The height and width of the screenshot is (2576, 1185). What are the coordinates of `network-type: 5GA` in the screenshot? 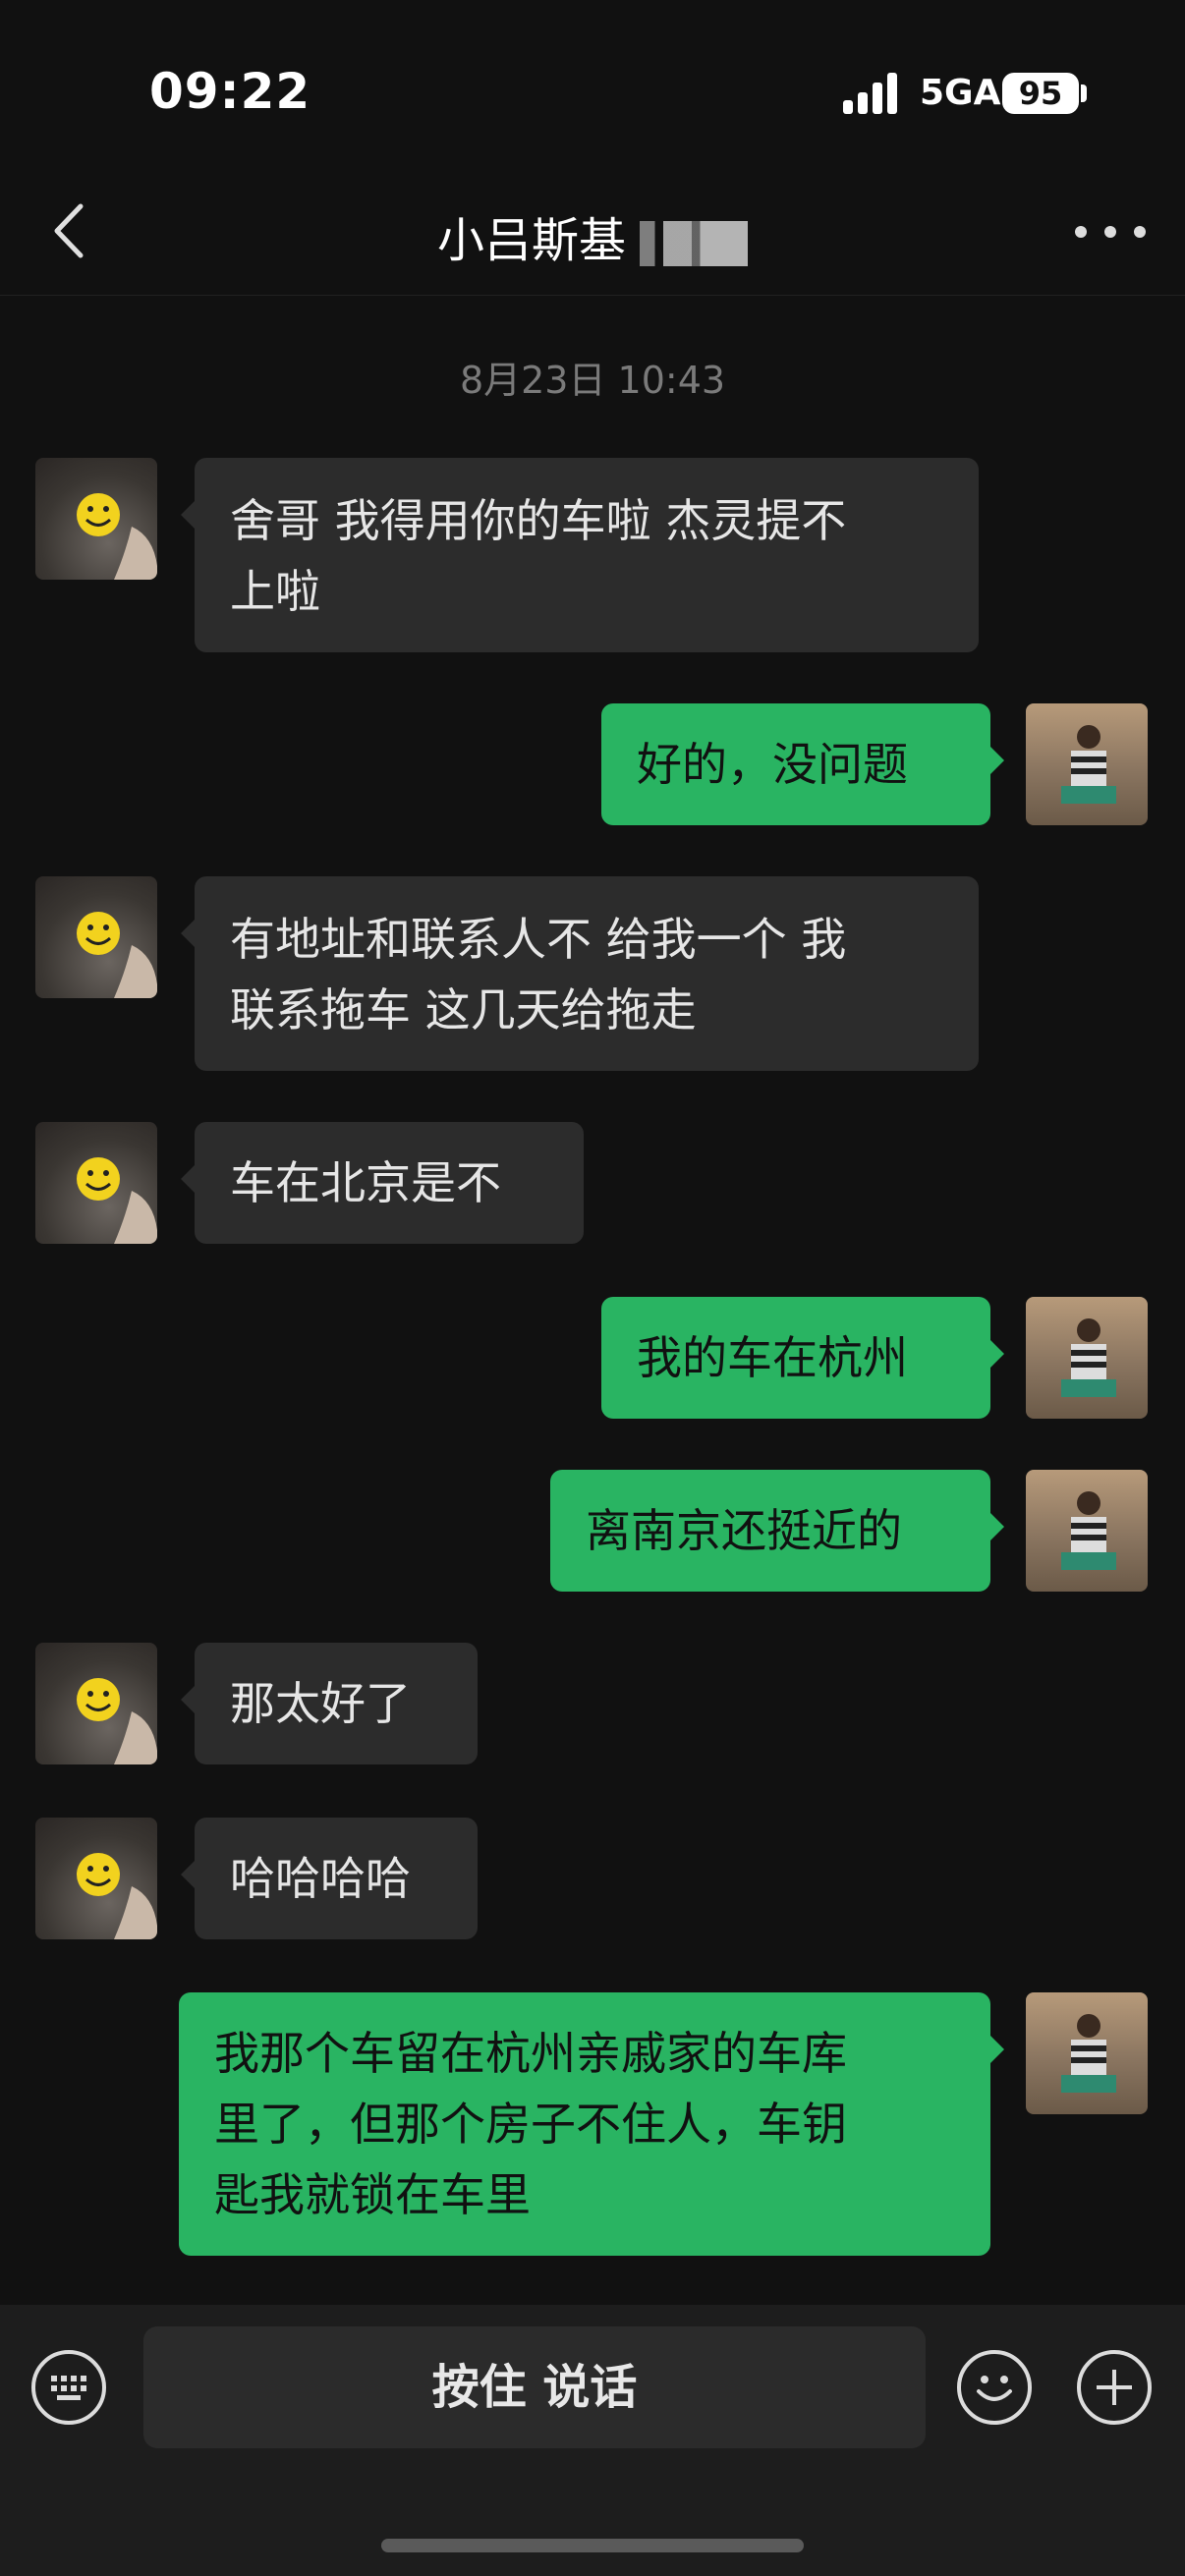 It's located at (961, 93).